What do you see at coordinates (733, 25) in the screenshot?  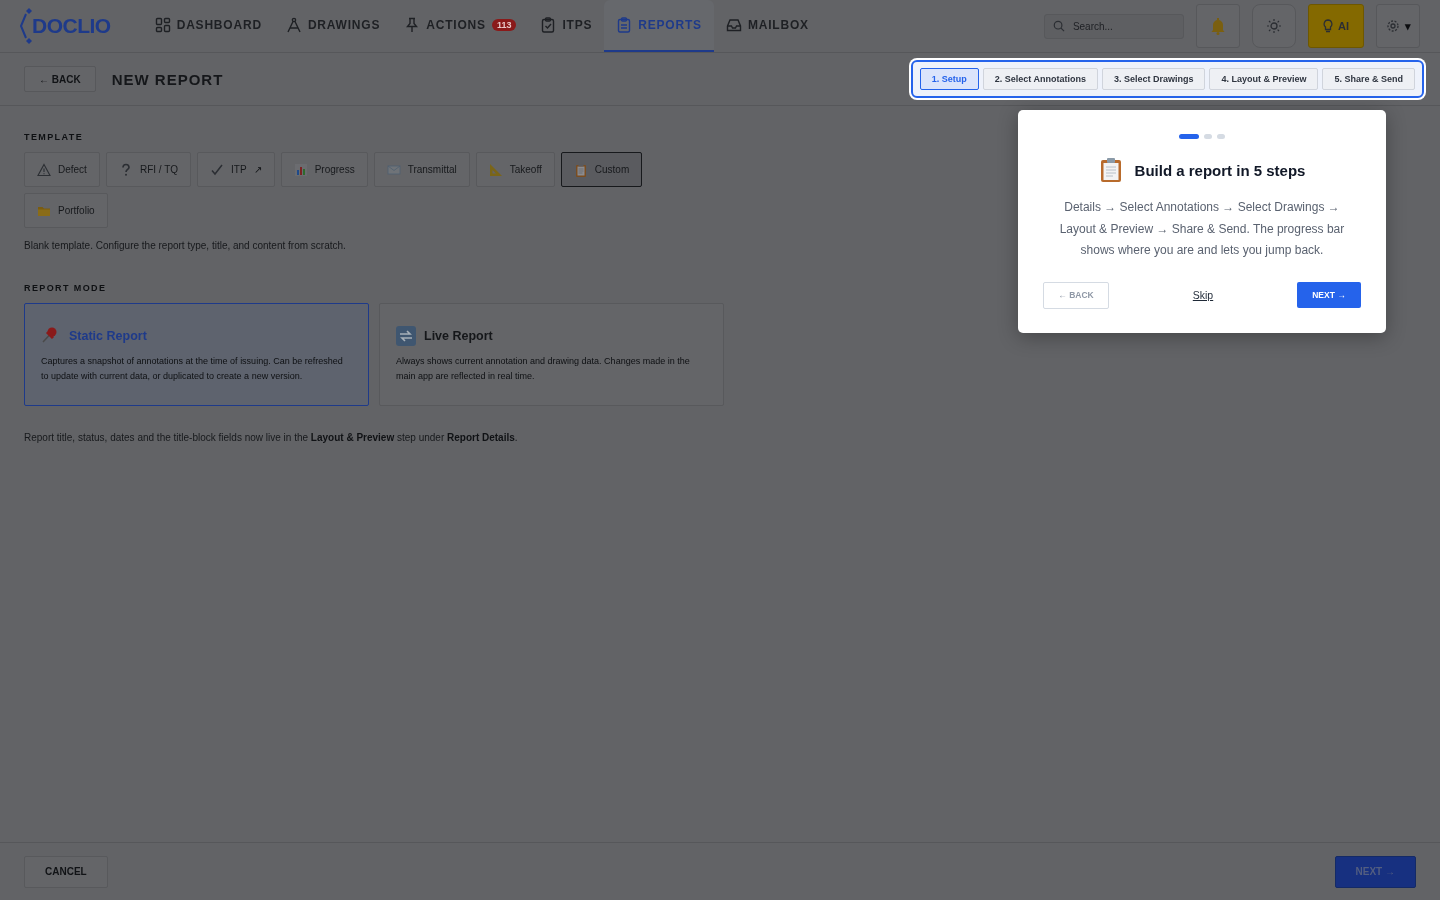 I see `inbox-icon` at bounding box center [733, 25].